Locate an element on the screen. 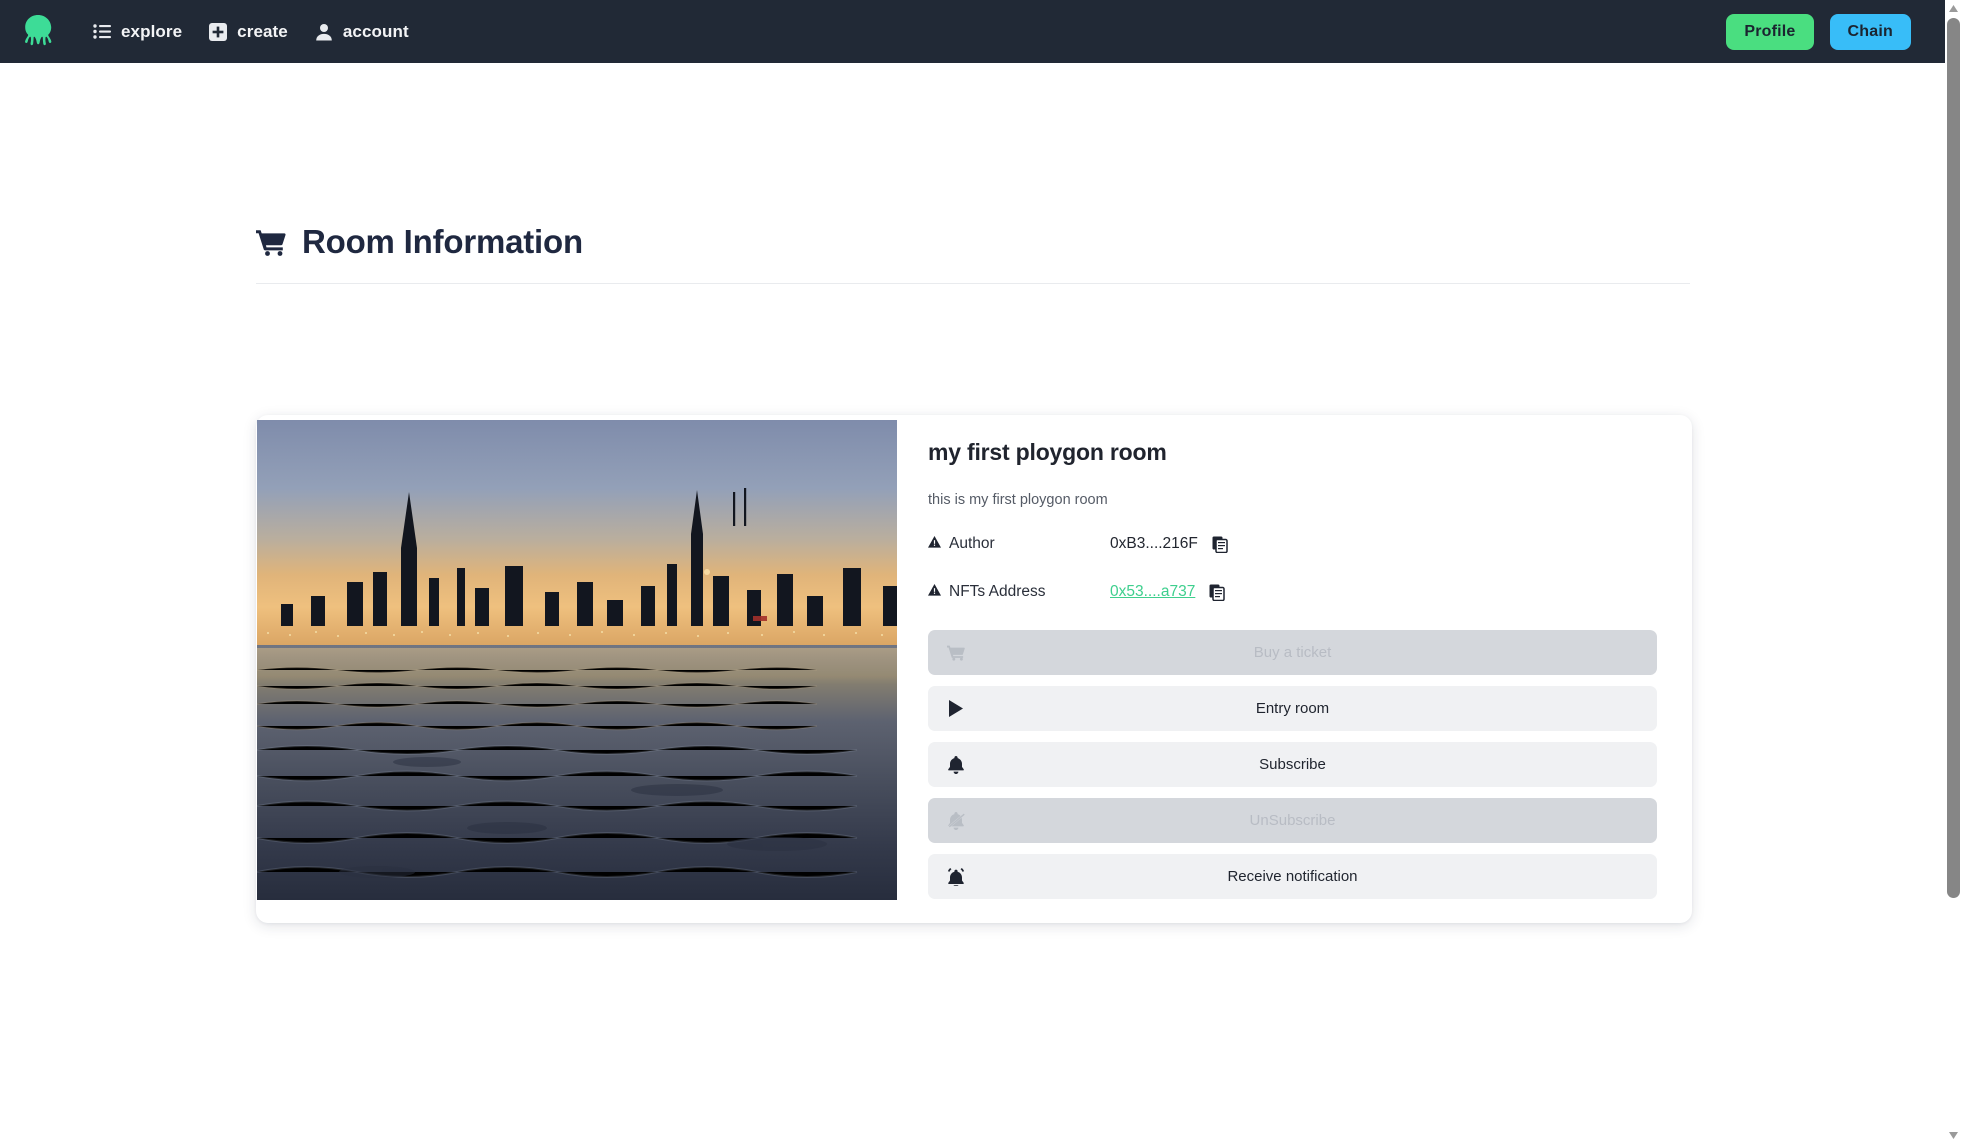  entry-room-label: Entry room is located at coordinates (1292, 708).